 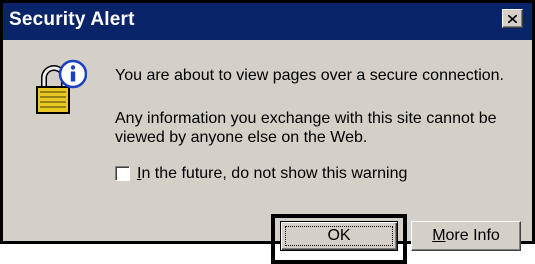 I want to click on close-button, so click(x=512, y=18).